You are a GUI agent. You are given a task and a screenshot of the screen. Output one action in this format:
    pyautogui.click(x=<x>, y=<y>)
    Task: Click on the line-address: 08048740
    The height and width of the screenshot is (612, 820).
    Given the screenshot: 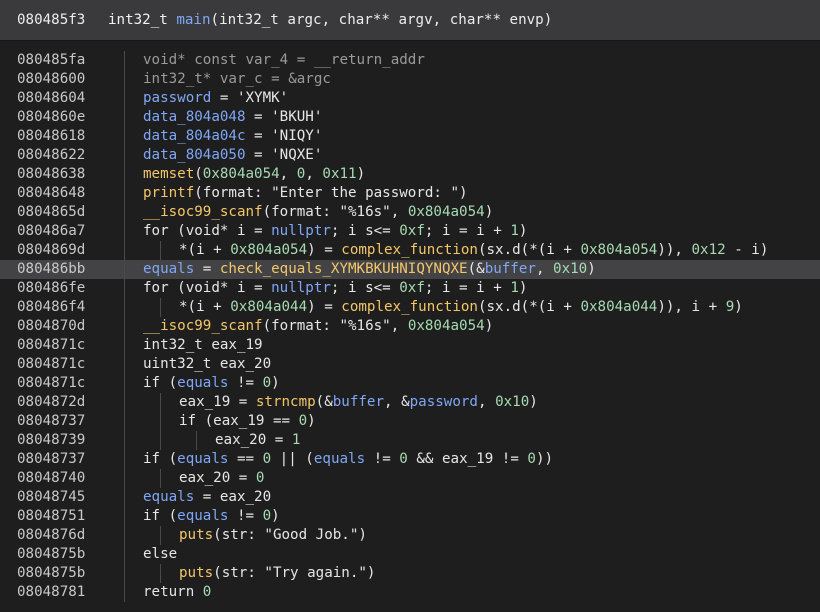 What is the action you would take?
    pyautogui.click(x=51, y=478)
    